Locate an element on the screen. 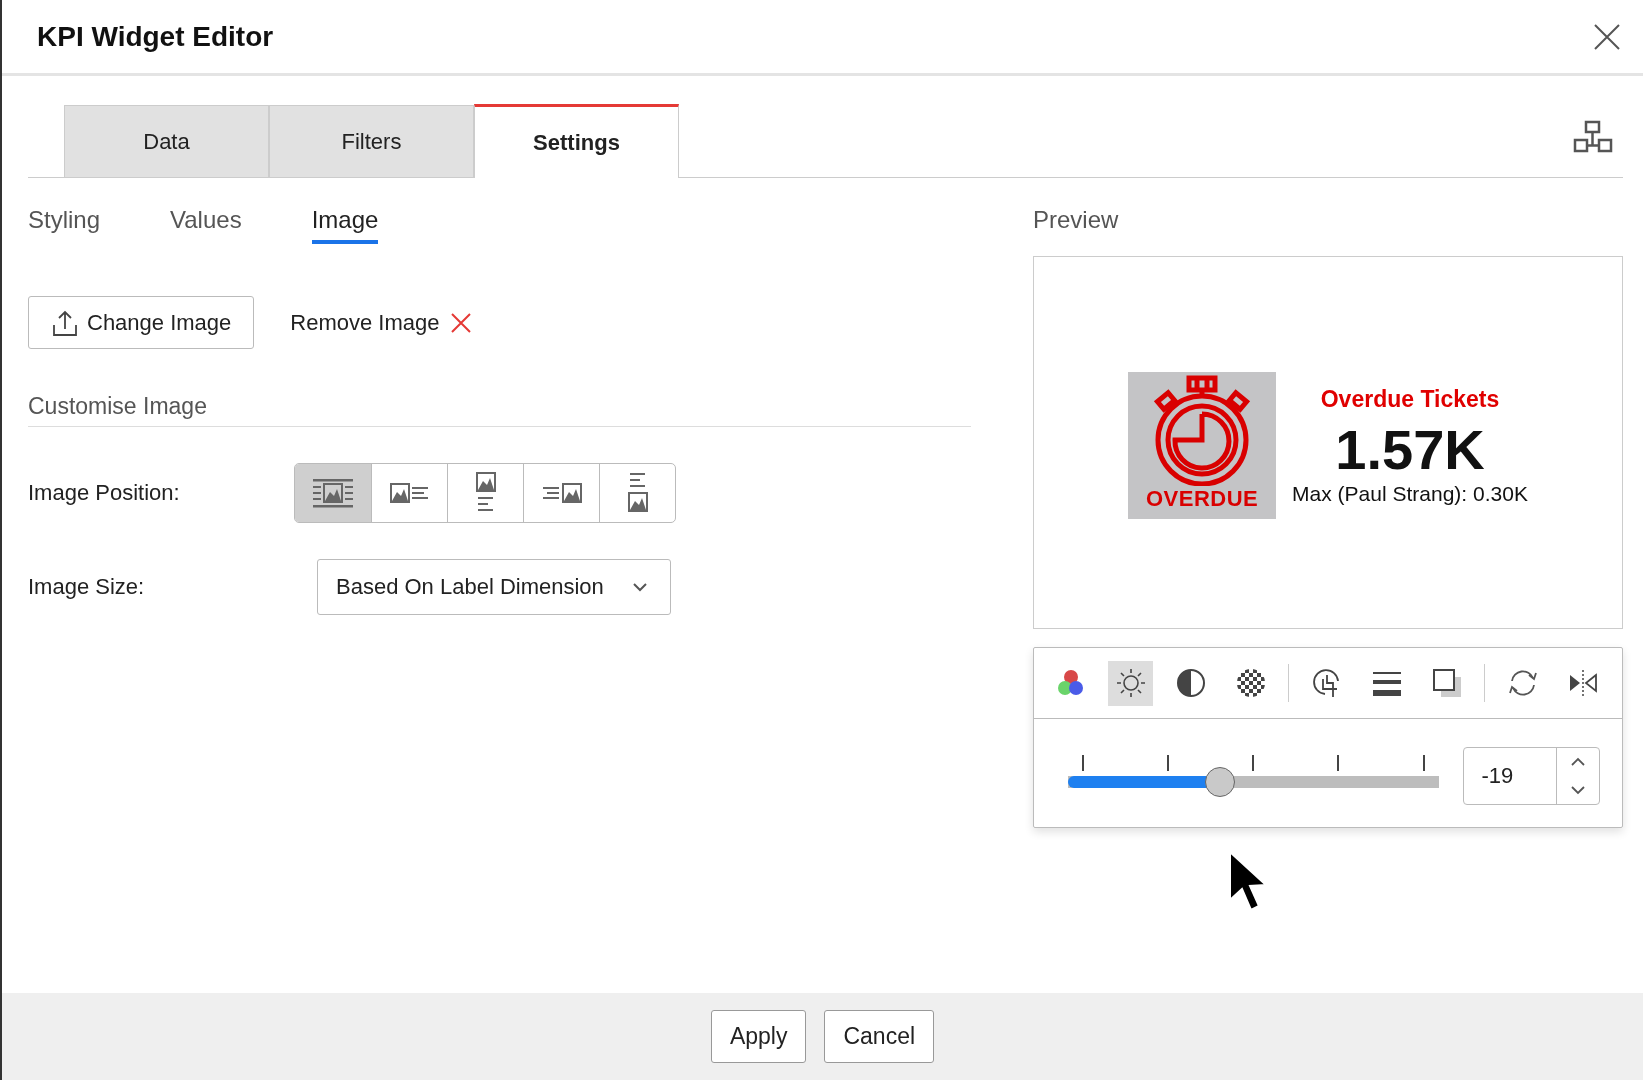  dialog-button: Apply is located at coordinates (758, 1036).